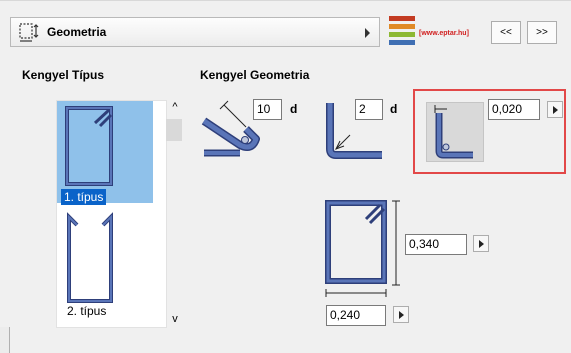 Image resolution: width=571 pixels, height=353 pixels. I want to click on stirrup-type-1-item: 1. típus, so click(105, 153).